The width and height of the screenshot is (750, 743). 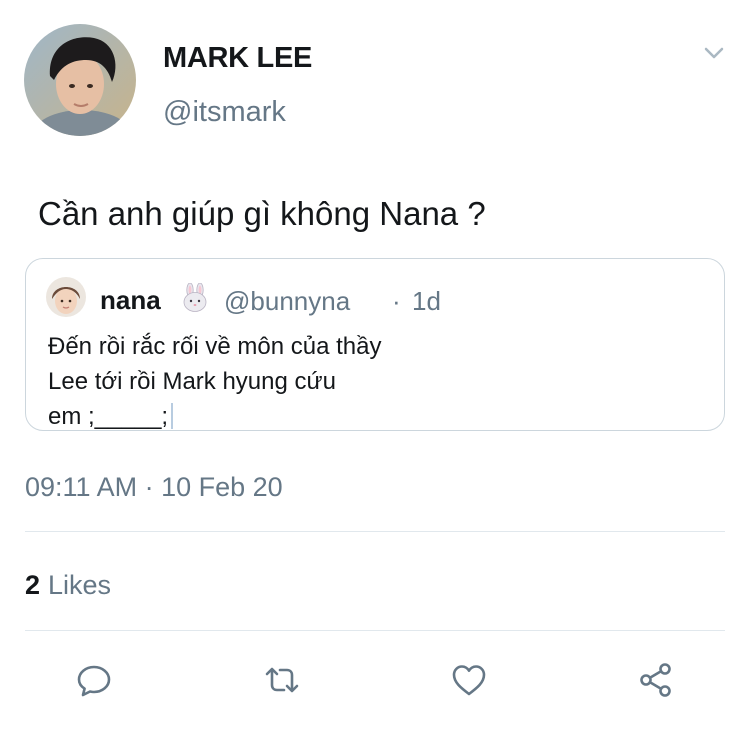 What do you see at coordinates (426, 301) in the screenshot?
I see `quoted-time: 1d` at bounding box center [426, 301].